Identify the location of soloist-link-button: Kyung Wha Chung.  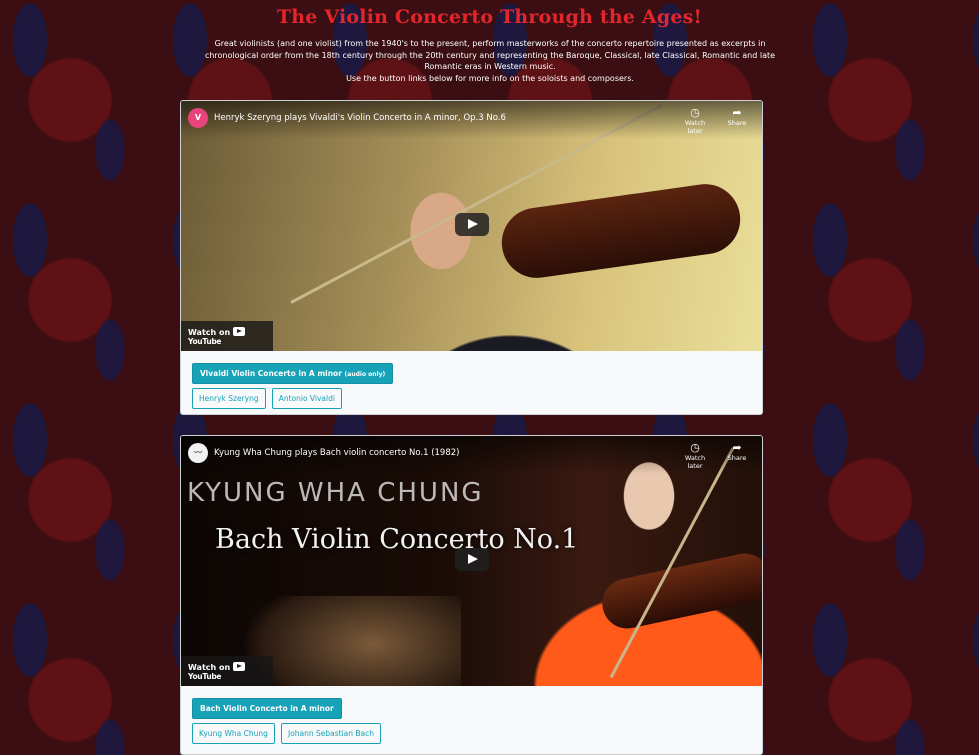
(233, 733).